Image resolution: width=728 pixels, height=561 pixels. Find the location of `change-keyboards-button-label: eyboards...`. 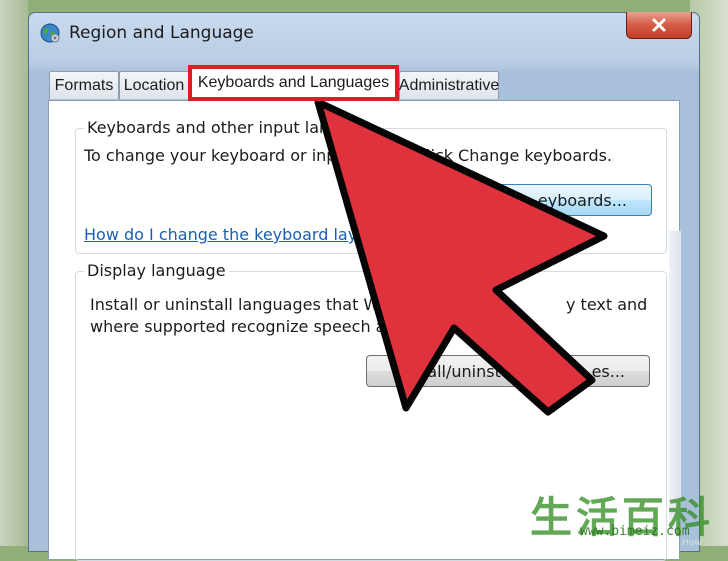

change-keyboards-button-label: eyboards... is located at coordinates (582, 200).